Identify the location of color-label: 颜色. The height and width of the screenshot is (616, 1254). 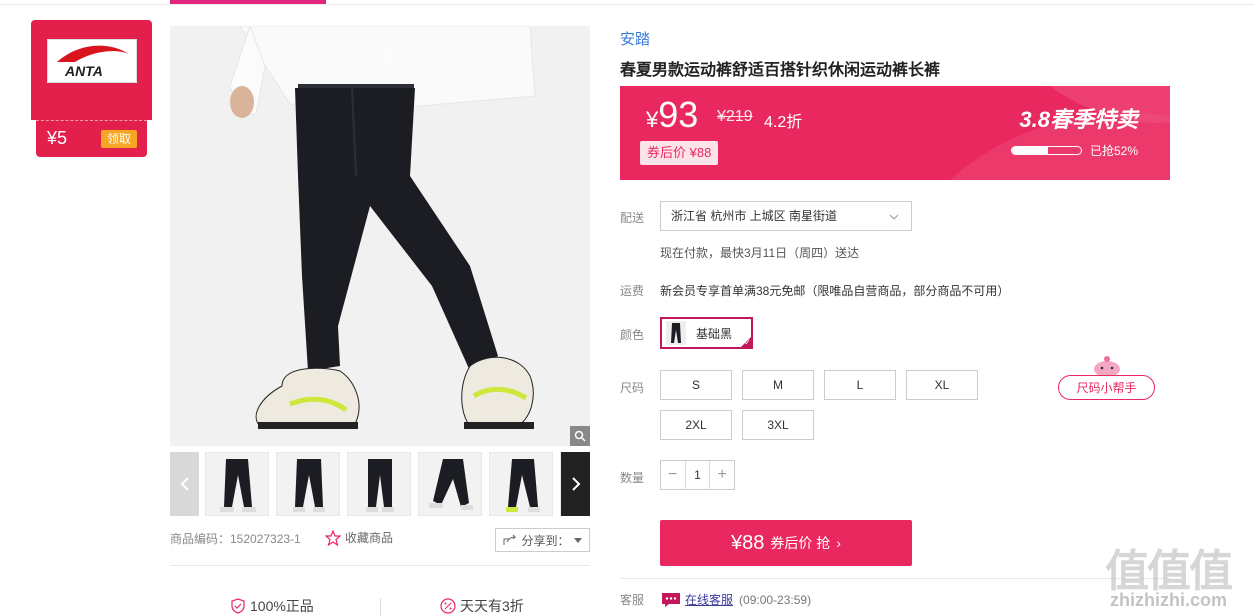
(632, 335).